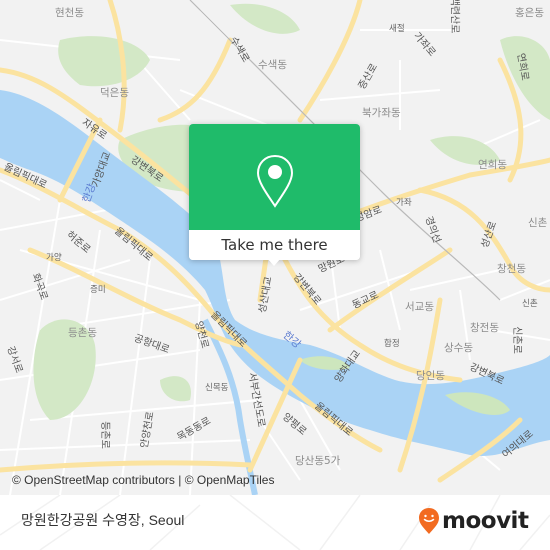 The height and width of the screenshot is (550, 550). I want to click on moovit-logo: moovit, so click(473, 521).